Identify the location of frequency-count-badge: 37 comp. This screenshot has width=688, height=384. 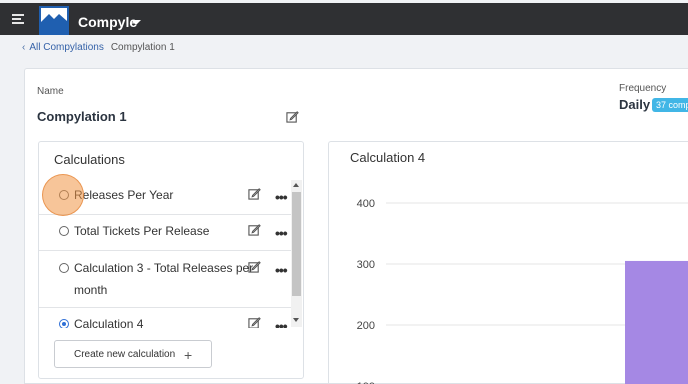
(670, 105).